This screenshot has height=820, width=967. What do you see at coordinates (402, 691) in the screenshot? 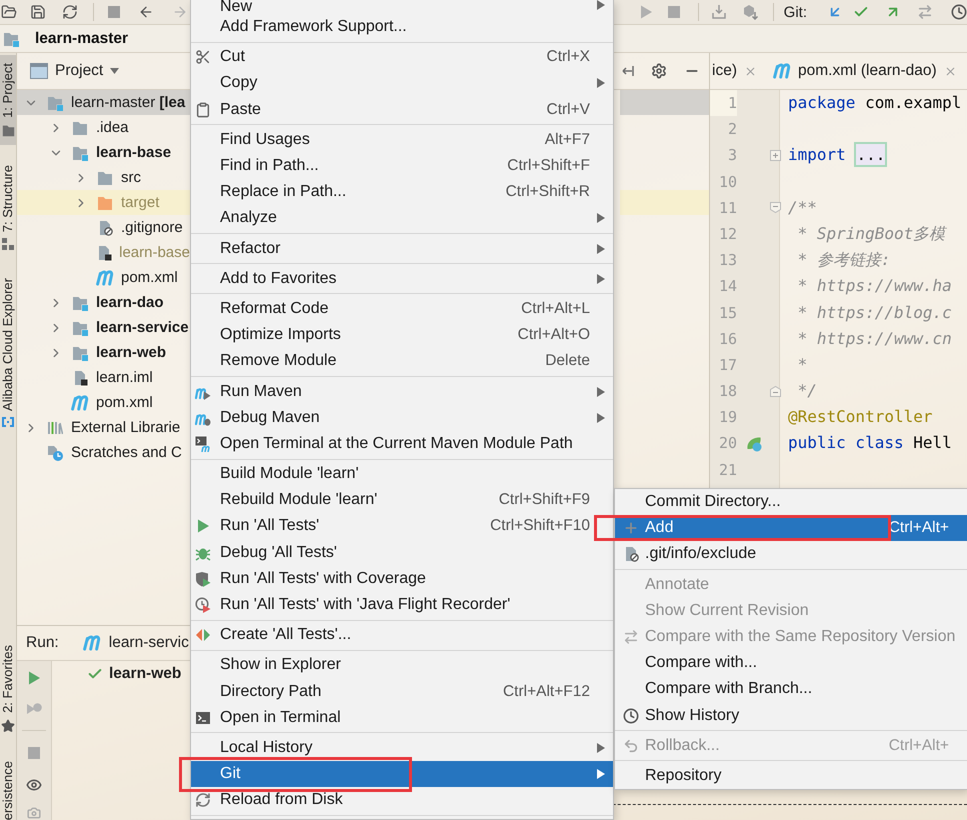
I see `menu-item: Directory Path Ctrl+Alt+F12` at bounding box center [402, 691].